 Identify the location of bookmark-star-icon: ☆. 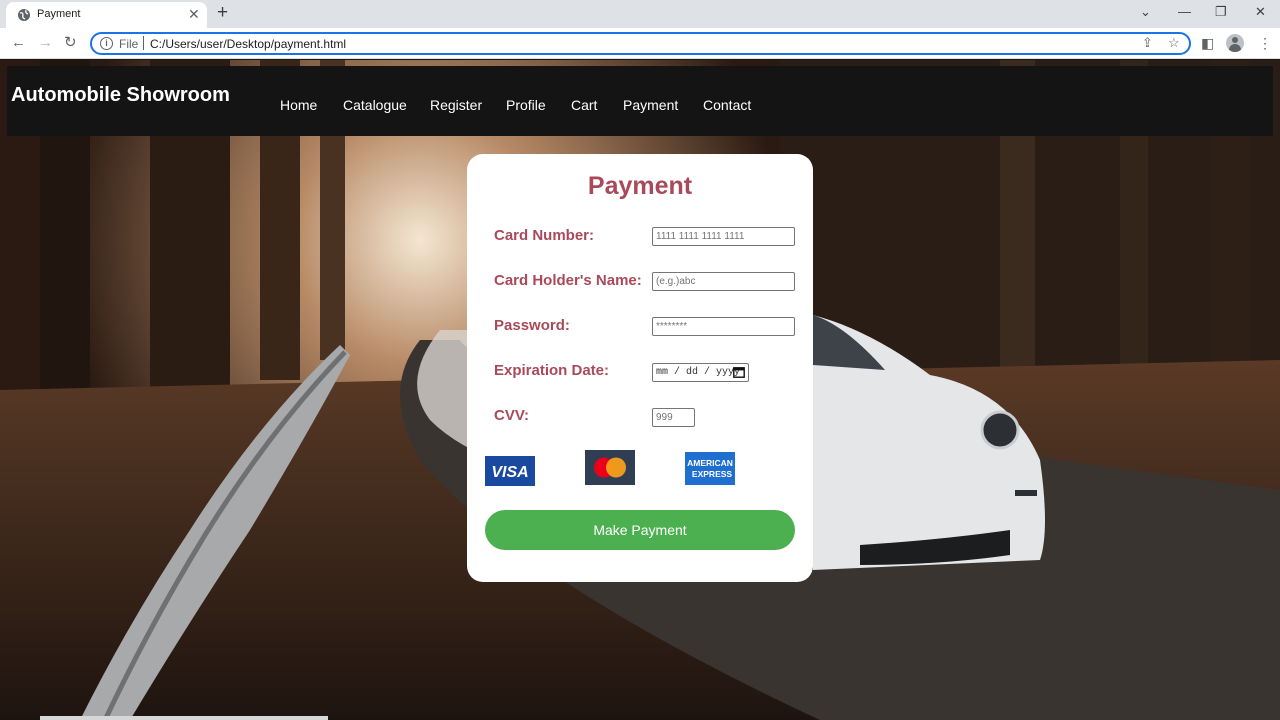
(1174, 43).